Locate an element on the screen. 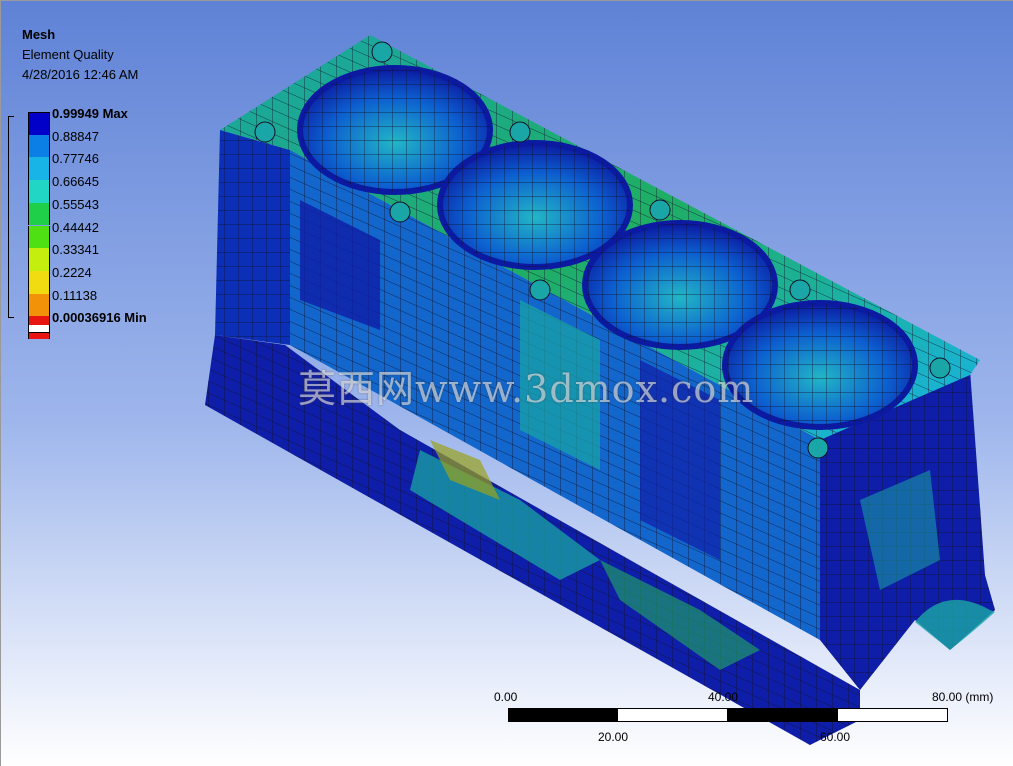  result-date: 4/28/2016 12:46 AM is located at coordinates (80, 74).